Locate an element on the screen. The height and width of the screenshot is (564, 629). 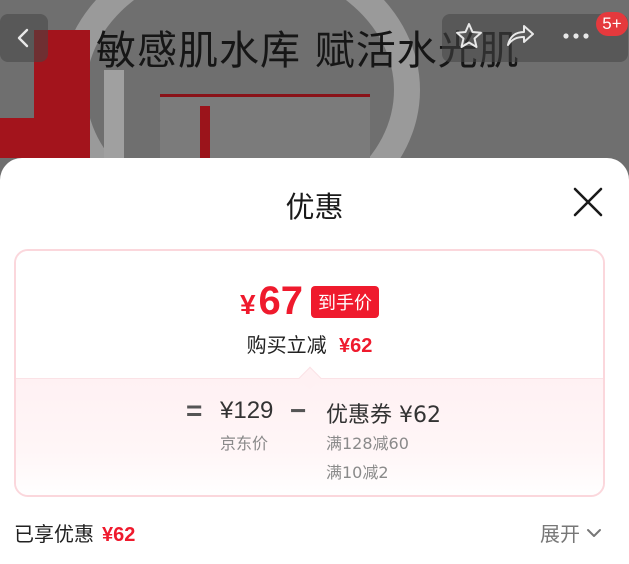
share-icon is located at coordinates (520, 35).